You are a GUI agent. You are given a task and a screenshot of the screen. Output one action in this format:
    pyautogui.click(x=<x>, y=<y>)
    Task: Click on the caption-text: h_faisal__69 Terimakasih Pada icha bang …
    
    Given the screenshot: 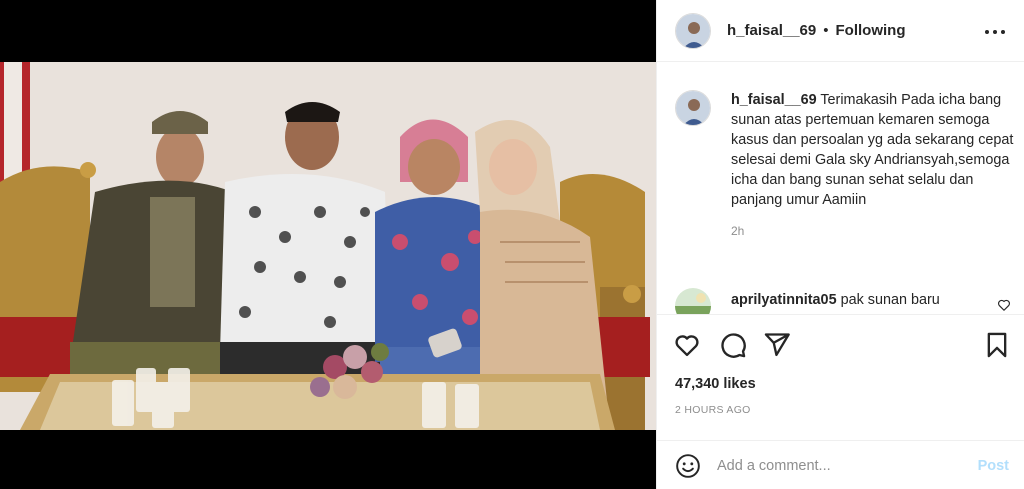 What is the action you would take?
    pyautogui.click(x=876, y=150)
    